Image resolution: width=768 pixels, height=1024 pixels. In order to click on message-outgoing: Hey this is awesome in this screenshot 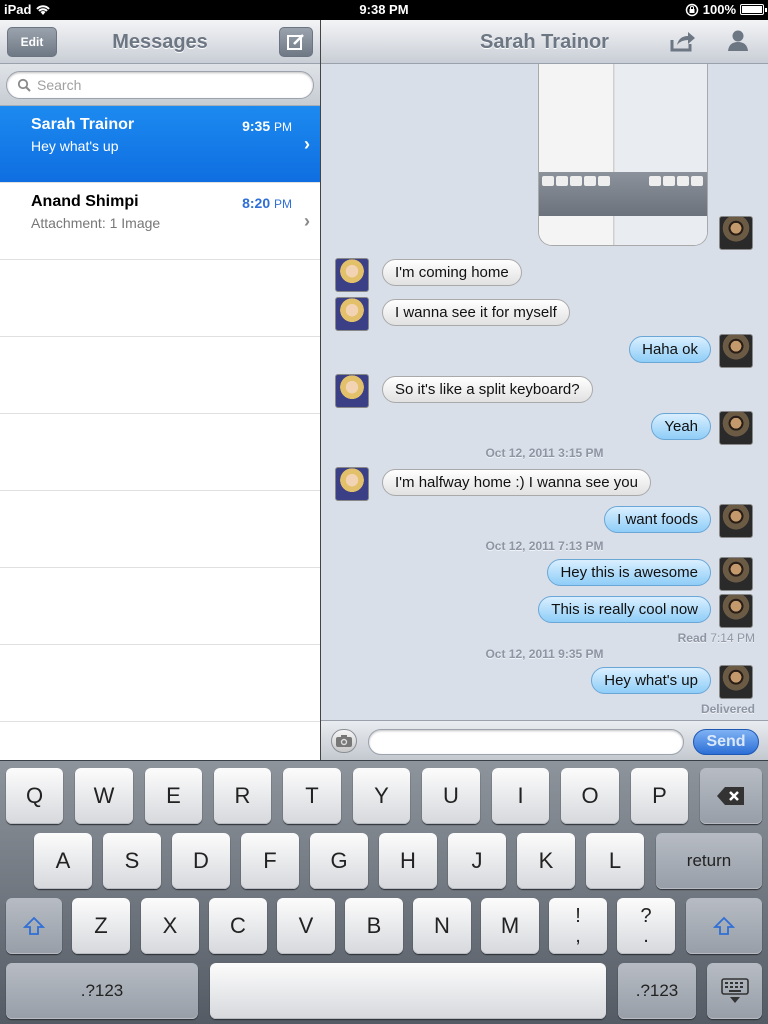, I will do `click(629, 572)`.